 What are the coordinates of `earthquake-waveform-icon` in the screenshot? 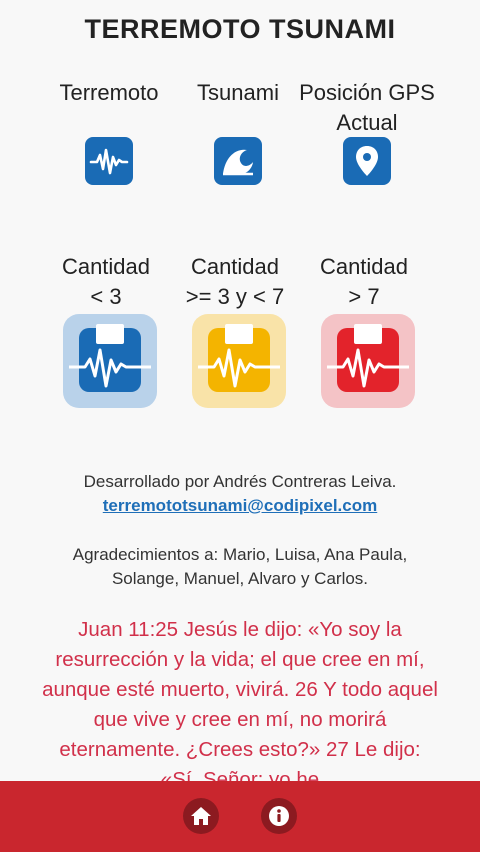 It's located at (109, 161).